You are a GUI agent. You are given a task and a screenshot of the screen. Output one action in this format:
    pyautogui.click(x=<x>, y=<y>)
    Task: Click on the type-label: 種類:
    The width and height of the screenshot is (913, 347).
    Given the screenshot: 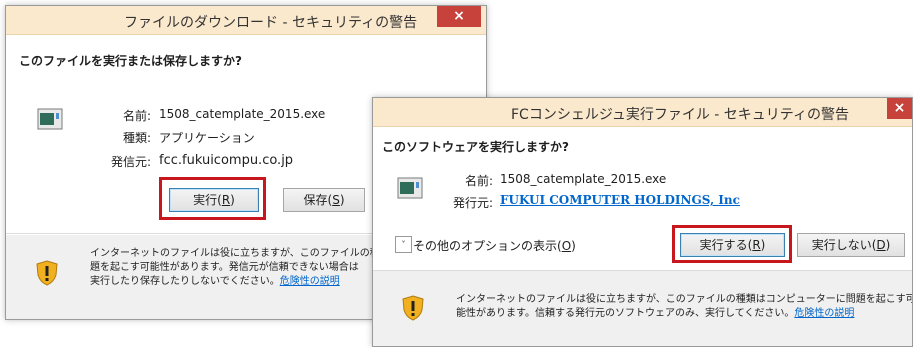 What is the action you would take?
    pyautogui.click(x=136, y=138)
    